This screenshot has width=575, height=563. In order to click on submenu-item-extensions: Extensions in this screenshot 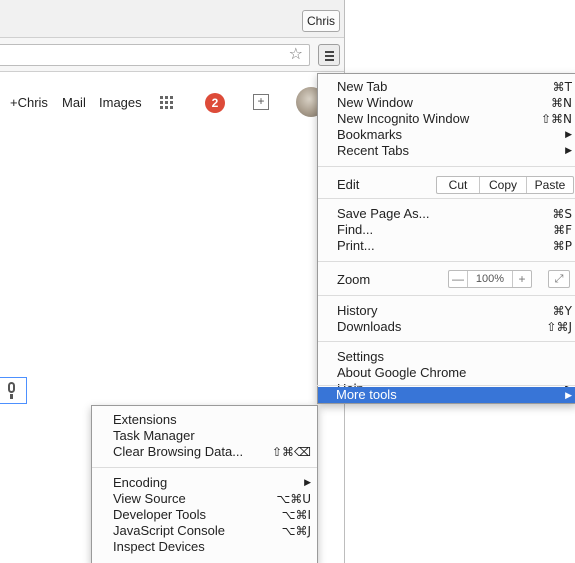, I will do `click(145, 420)`.